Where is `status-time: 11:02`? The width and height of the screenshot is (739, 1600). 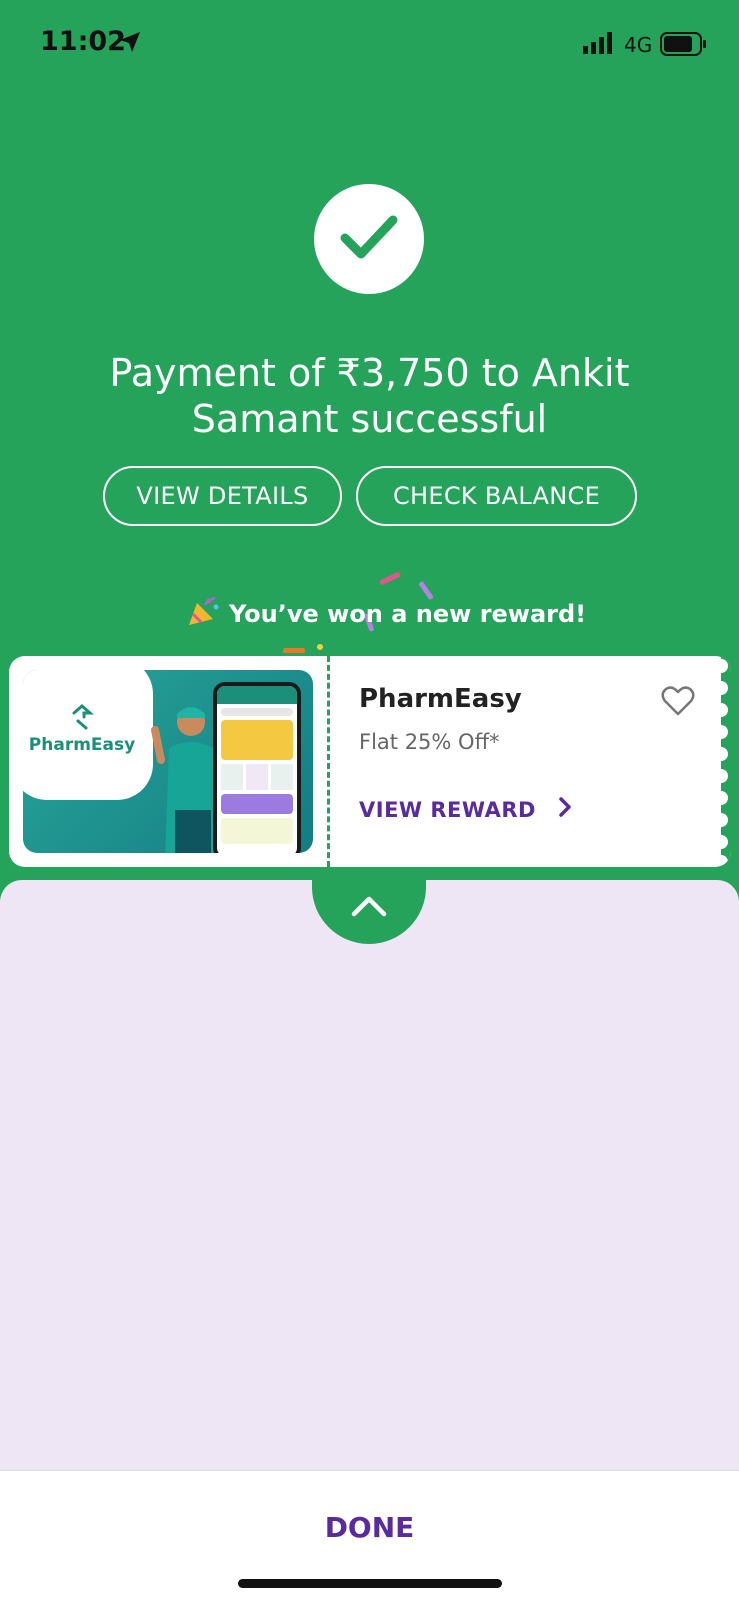 status-time: 11:02 is located at coordinates (83, 41).